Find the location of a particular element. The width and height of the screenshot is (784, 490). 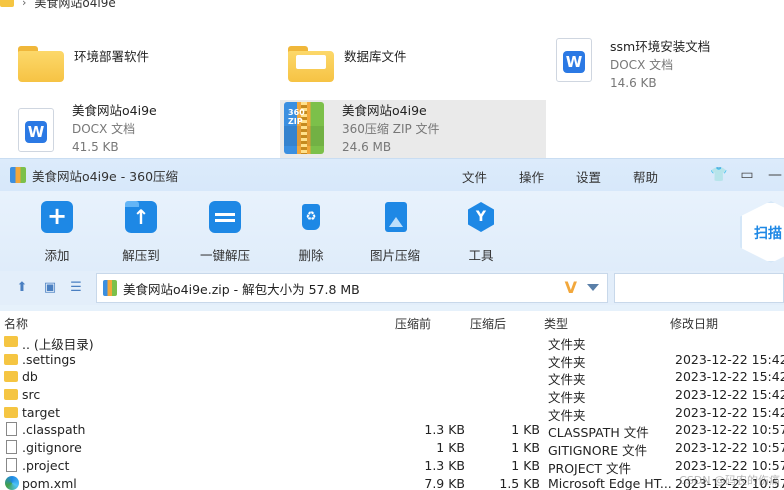

menu-settings: 设置 is located at coordinates (588, 176).